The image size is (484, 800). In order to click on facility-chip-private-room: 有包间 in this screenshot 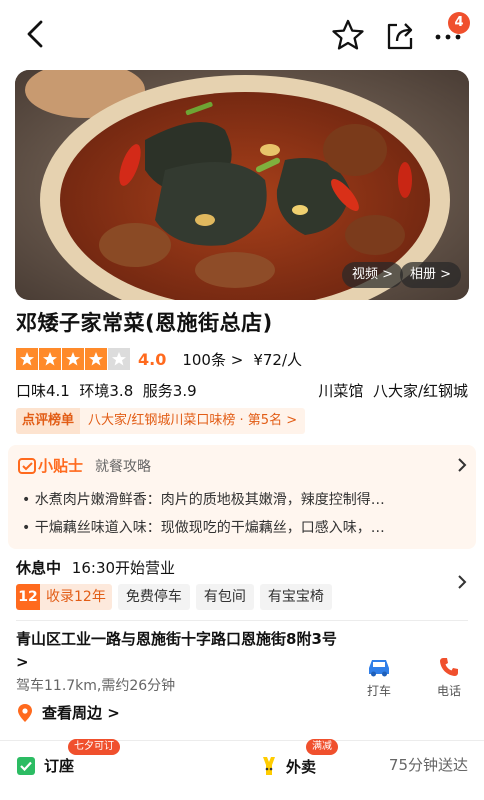, I will do `click(224, 597)`.